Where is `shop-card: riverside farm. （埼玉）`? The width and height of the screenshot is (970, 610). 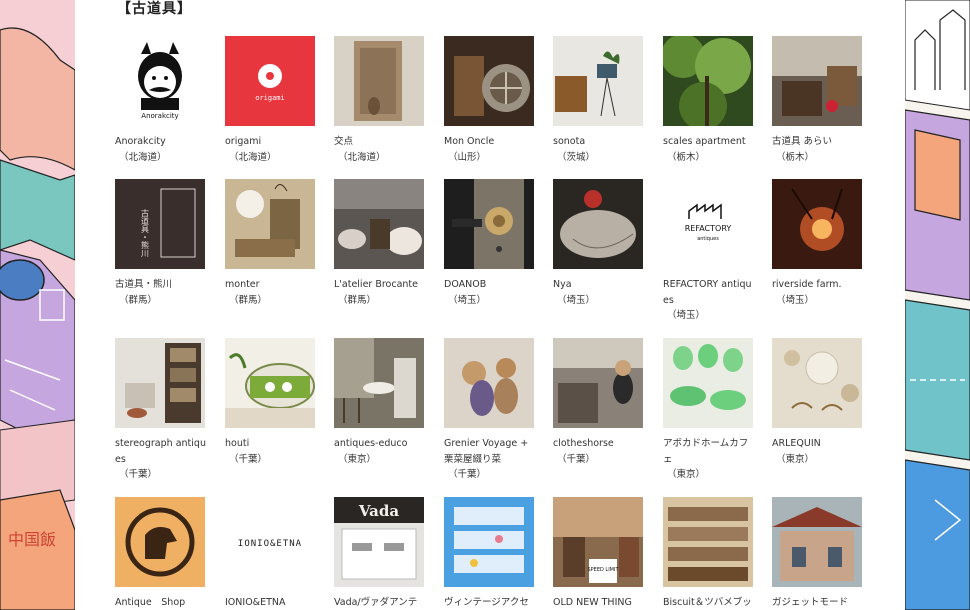 shop-card: riverside farm. （埼玉） is located at coordinates (818, 243).